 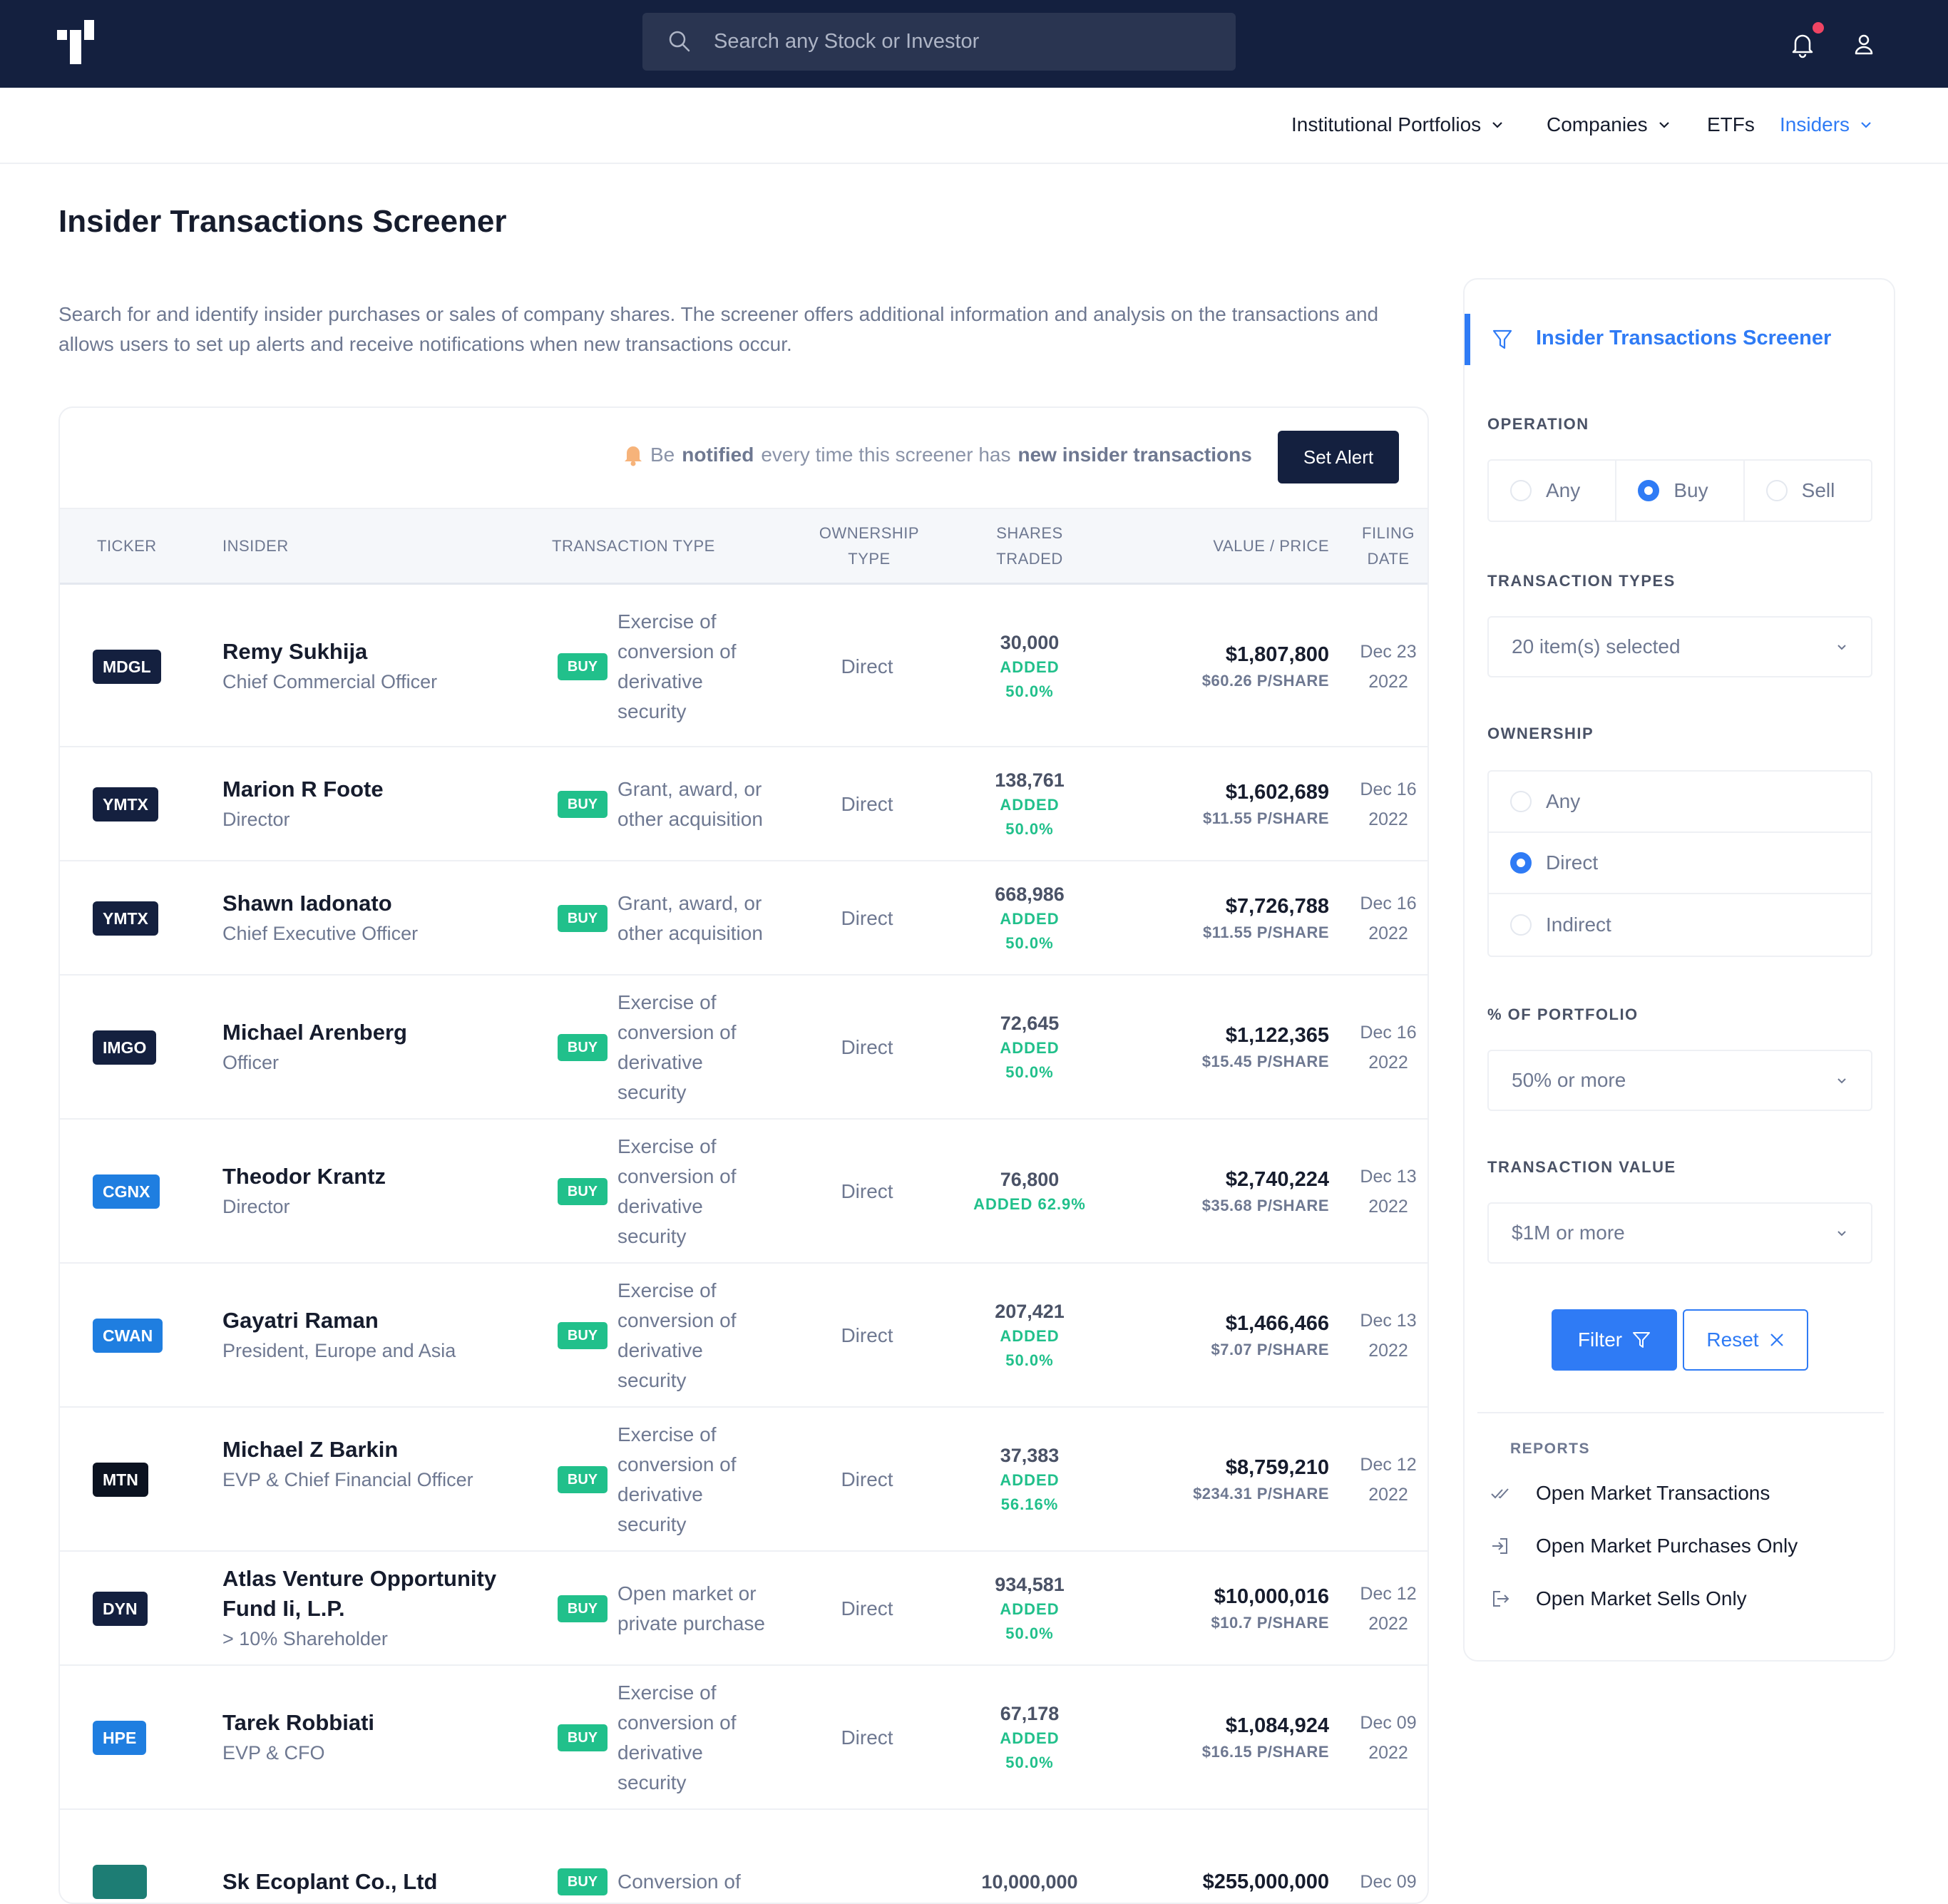 What do you see at coordinates (633, 546) in the screenshot?
I see `th-transaction-type: TRANSACTION TYPE` at bounding box center [633, 546].